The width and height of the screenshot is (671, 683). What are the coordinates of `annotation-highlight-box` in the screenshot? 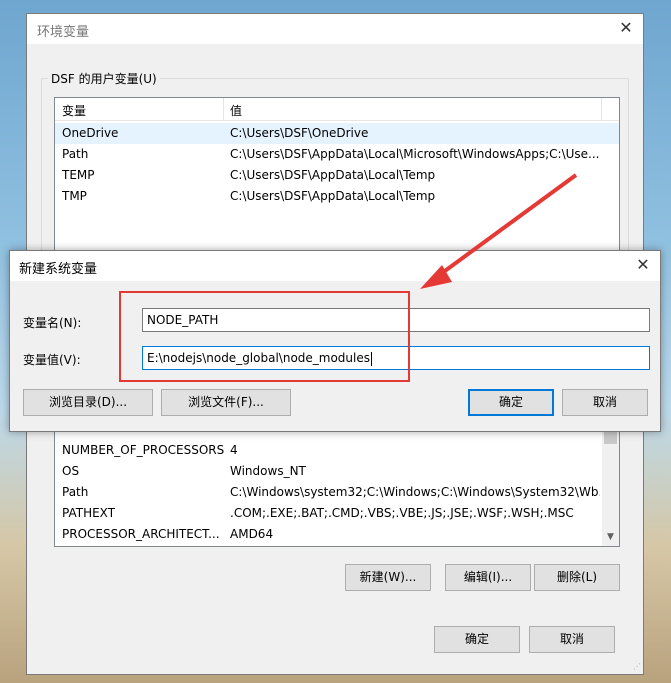 It's located at (264, 336).